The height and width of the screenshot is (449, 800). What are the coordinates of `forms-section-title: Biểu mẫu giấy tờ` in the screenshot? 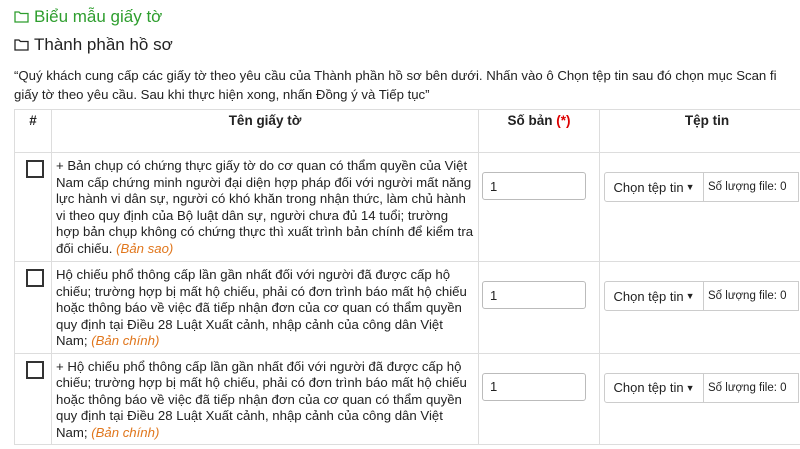 It's located at (98, 16).